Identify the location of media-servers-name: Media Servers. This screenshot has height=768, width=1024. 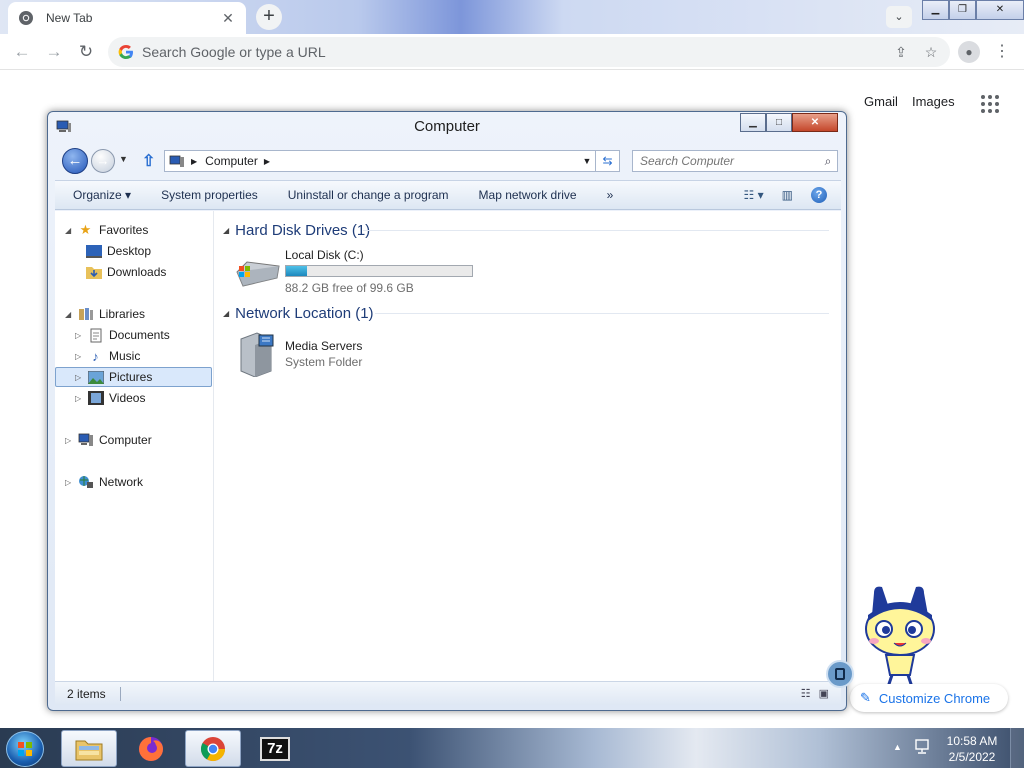
(324, 346).